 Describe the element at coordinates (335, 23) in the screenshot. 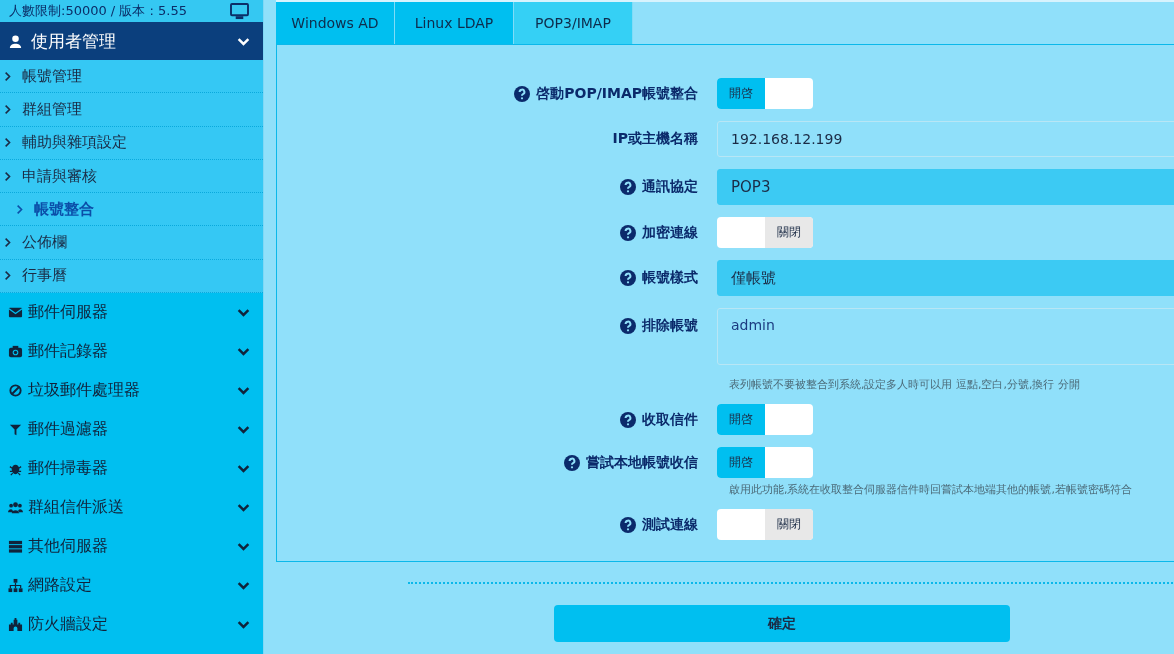

I see `tab: Windows AD` at that location.